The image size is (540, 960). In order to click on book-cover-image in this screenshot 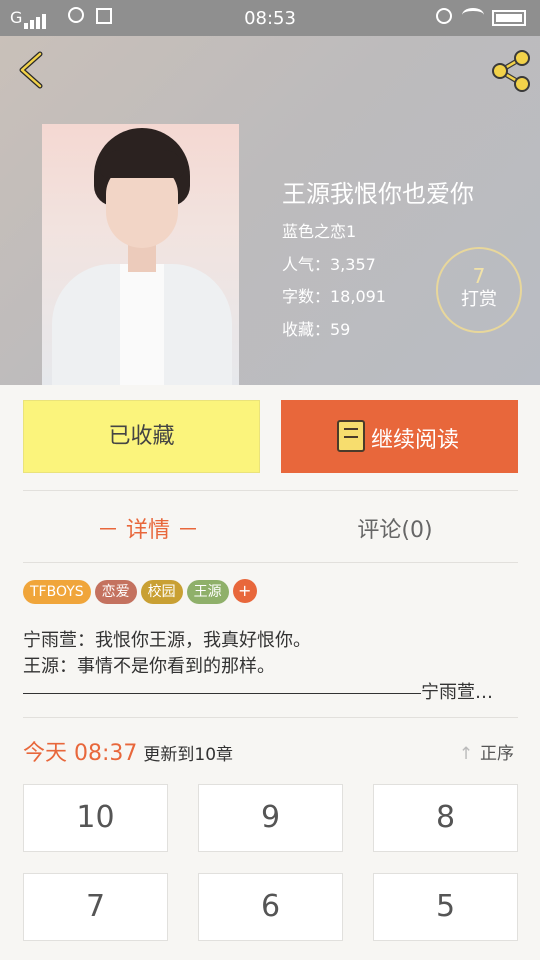, I will do `click(140, 254)`.